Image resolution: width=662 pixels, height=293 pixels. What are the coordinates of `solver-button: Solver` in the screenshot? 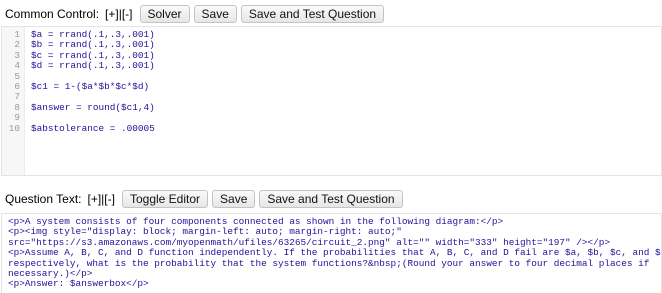 It's located at (164, 14).